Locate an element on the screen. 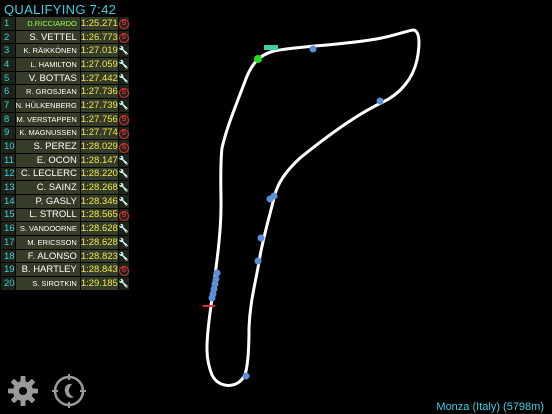 The height and width of the screenshot is (414, 552). logo-button is located at coordinates (69, 391).